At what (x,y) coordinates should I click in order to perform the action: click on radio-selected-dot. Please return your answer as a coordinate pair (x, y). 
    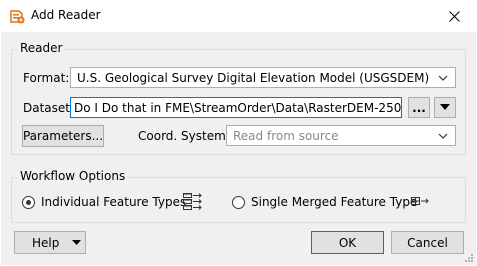
    Looking at the image, I should click on (28, 202).